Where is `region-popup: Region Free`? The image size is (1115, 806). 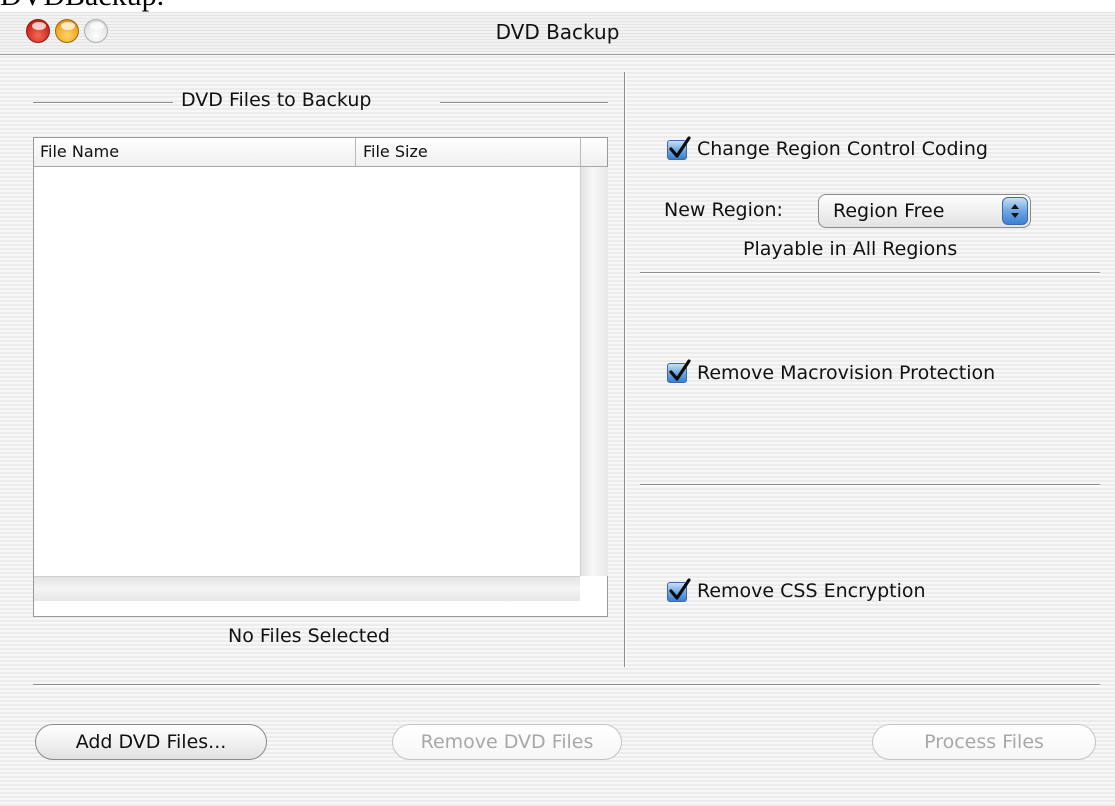
region-popup: Region Free is located at coordinates (924, 211).